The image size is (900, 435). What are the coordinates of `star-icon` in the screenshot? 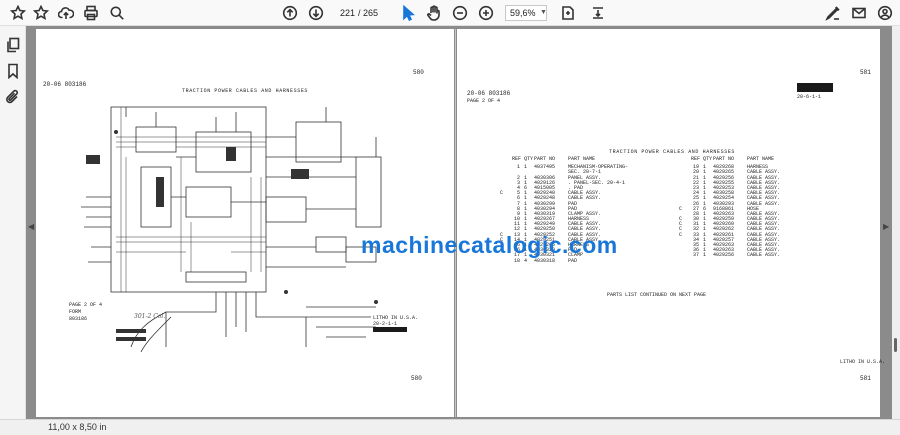 It's located at (18, 13).